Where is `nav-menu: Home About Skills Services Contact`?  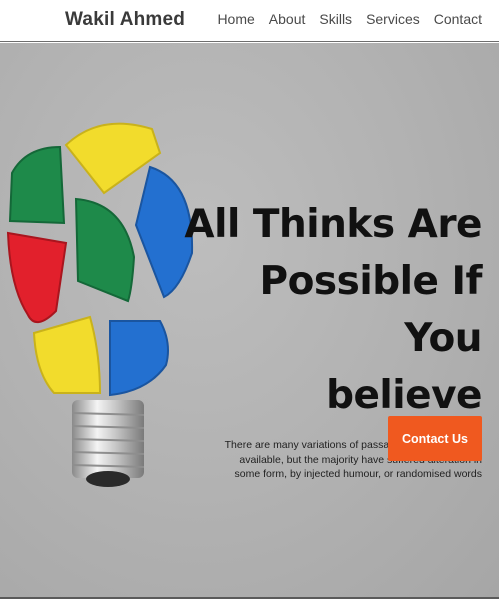
nav-menu: Home About Skills Services Contact is located at coordinates (349, 19).